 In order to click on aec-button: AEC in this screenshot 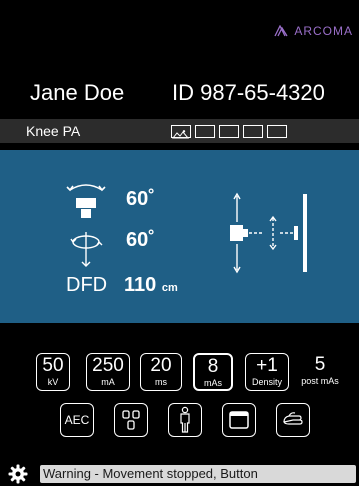, I will do `click(77, 420)`.